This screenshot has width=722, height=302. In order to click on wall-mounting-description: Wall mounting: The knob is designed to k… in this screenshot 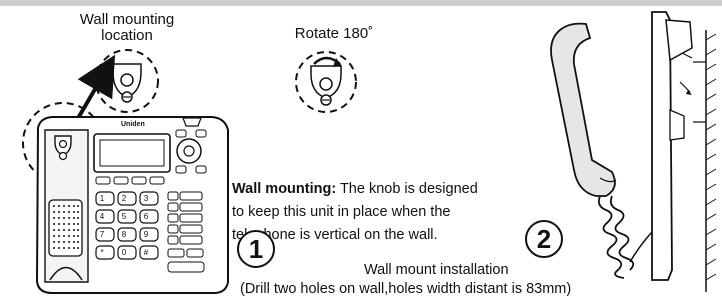, I will do `click(382, 212)`.